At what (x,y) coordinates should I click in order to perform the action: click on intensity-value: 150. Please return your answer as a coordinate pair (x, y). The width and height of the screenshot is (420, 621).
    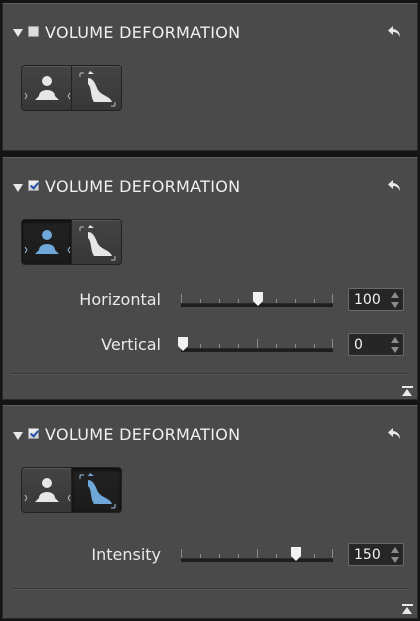
    Looking at the image, I should click on (367, 555).